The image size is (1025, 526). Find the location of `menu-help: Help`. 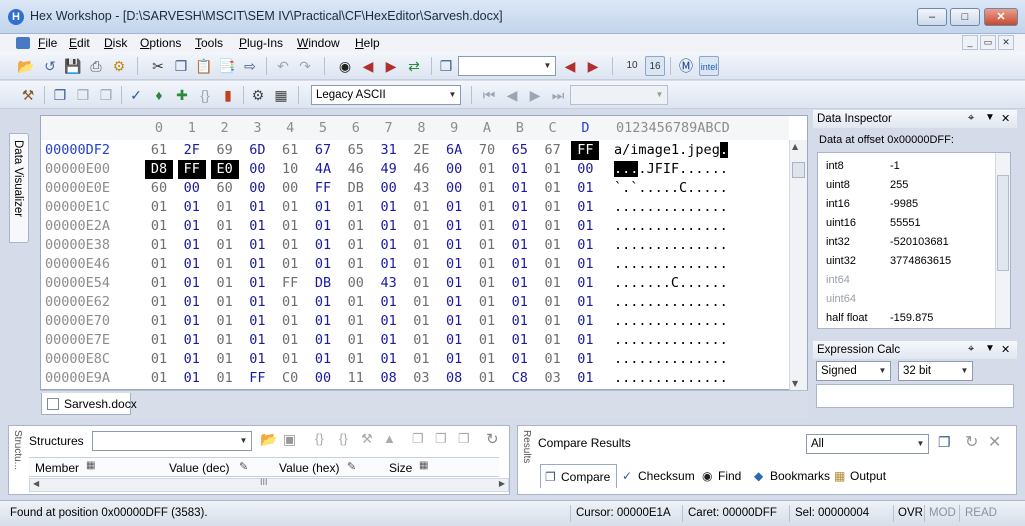

menu-help: Help is located at coordinates (367, 43).